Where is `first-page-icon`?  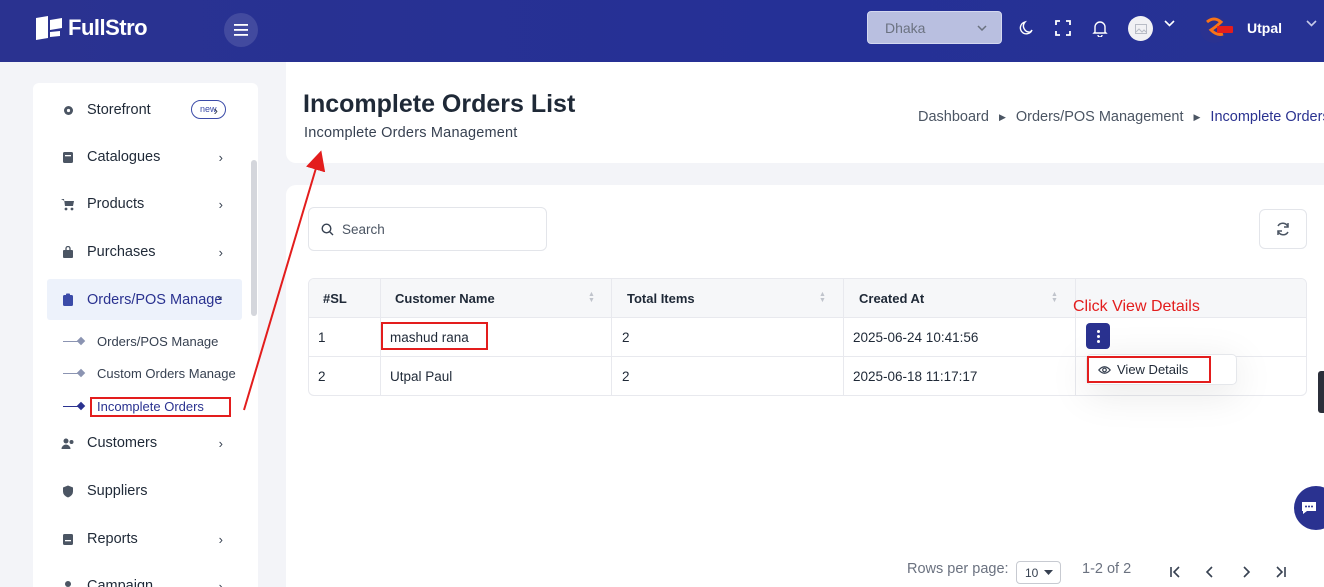
first-page-icon is located at coordinates (1175, 572).